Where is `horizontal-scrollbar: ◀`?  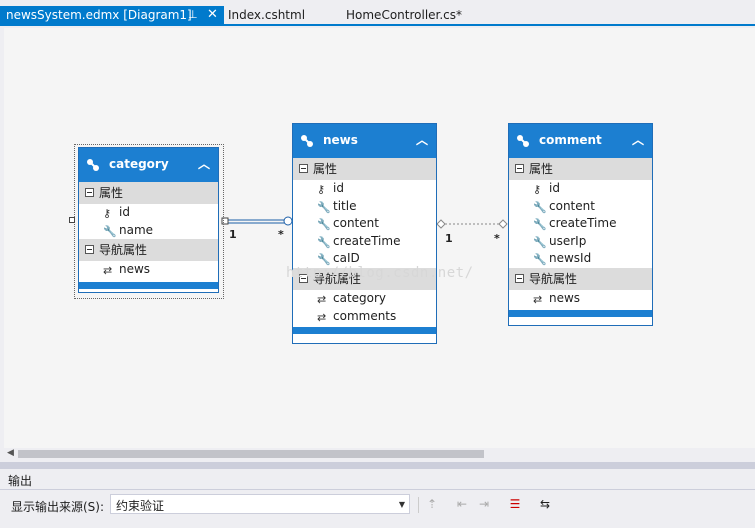 horizontal-scrollbar: ◀ is located at coordinates (379, 454).